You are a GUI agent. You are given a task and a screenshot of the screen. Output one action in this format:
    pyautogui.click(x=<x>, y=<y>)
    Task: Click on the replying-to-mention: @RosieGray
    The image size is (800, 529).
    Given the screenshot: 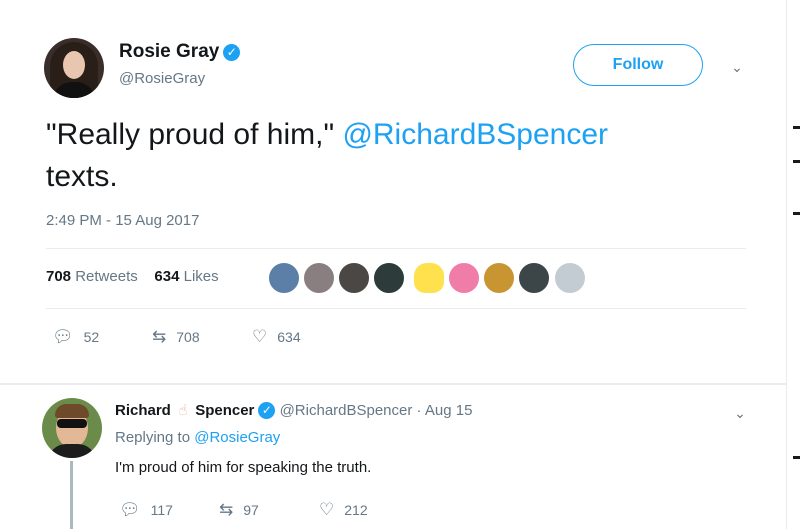 What is the action you would take?
    pyautogui.click(x=237, y=437)
    